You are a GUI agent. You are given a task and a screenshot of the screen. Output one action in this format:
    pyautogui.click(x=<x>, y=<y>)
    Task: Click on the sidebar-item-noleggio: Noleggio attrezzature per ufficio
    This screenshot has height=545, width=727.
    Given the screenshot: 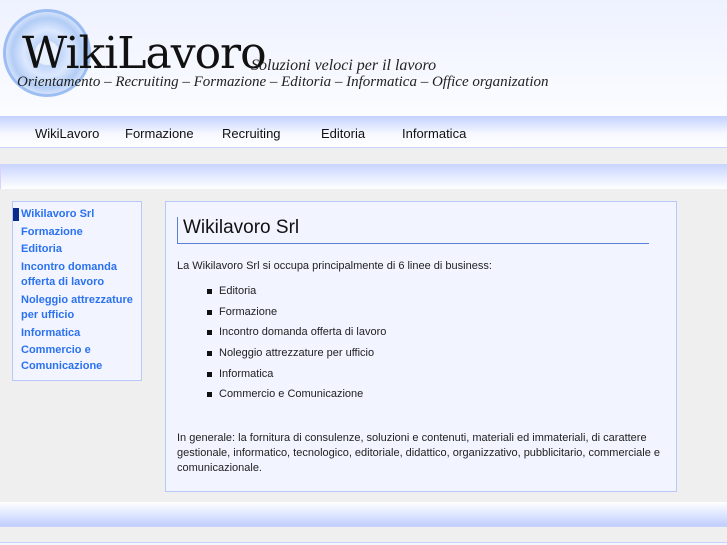 What is the action you would take?
    pyautogui.click(x=77, y=308)
    